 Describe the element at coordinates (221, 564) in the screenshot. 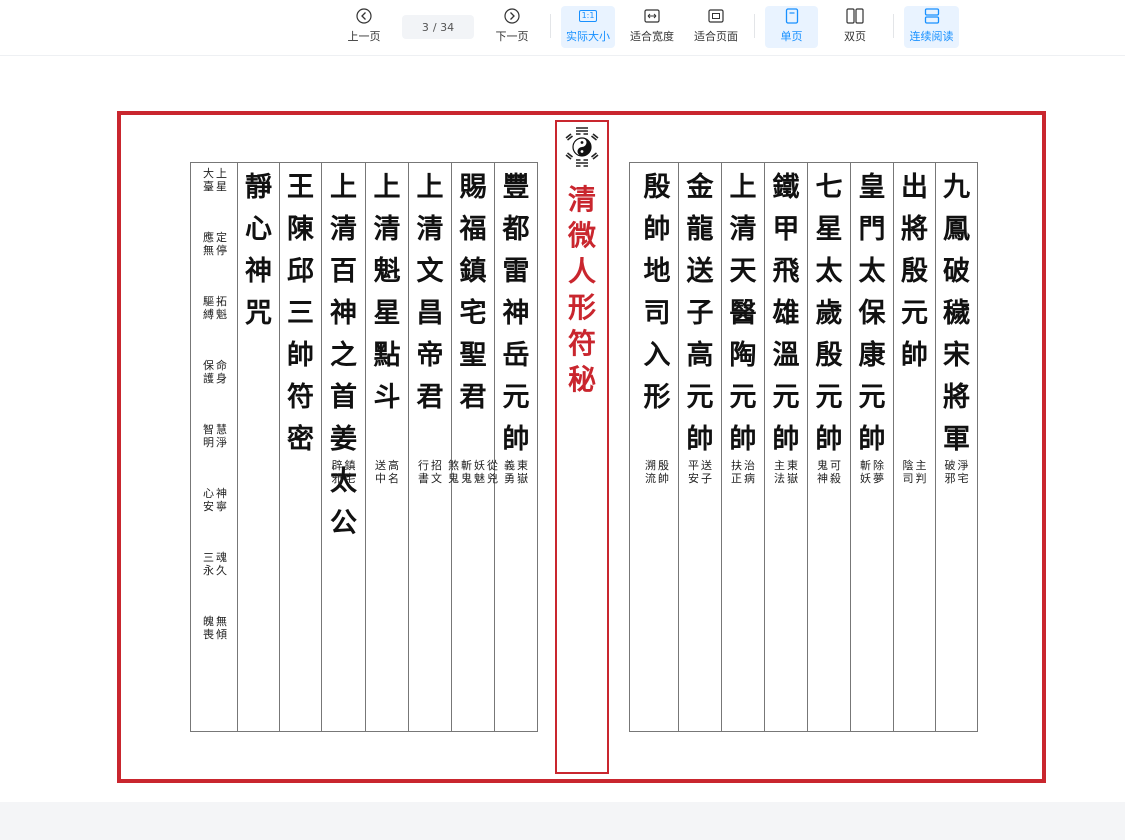

I see `annotation-line: 魂久` at that location.